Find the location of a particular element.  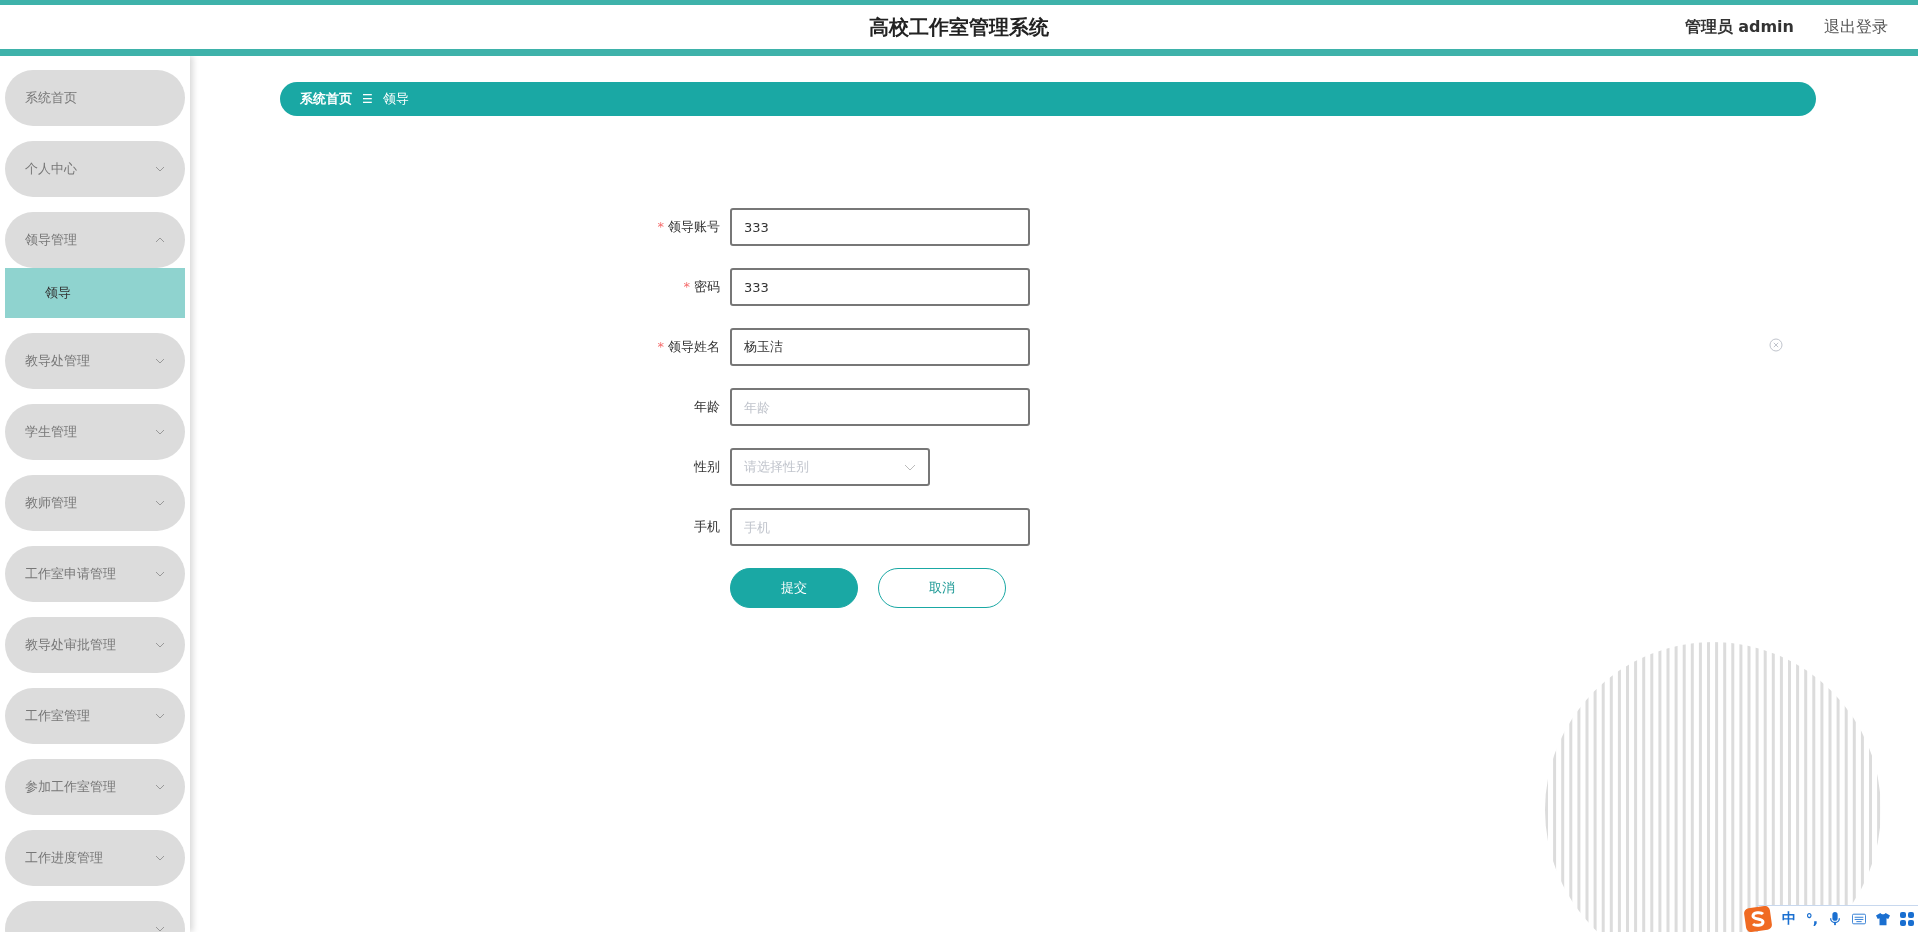

breadcrumb-link: 系统首页 is located at coordinates (326, 99).